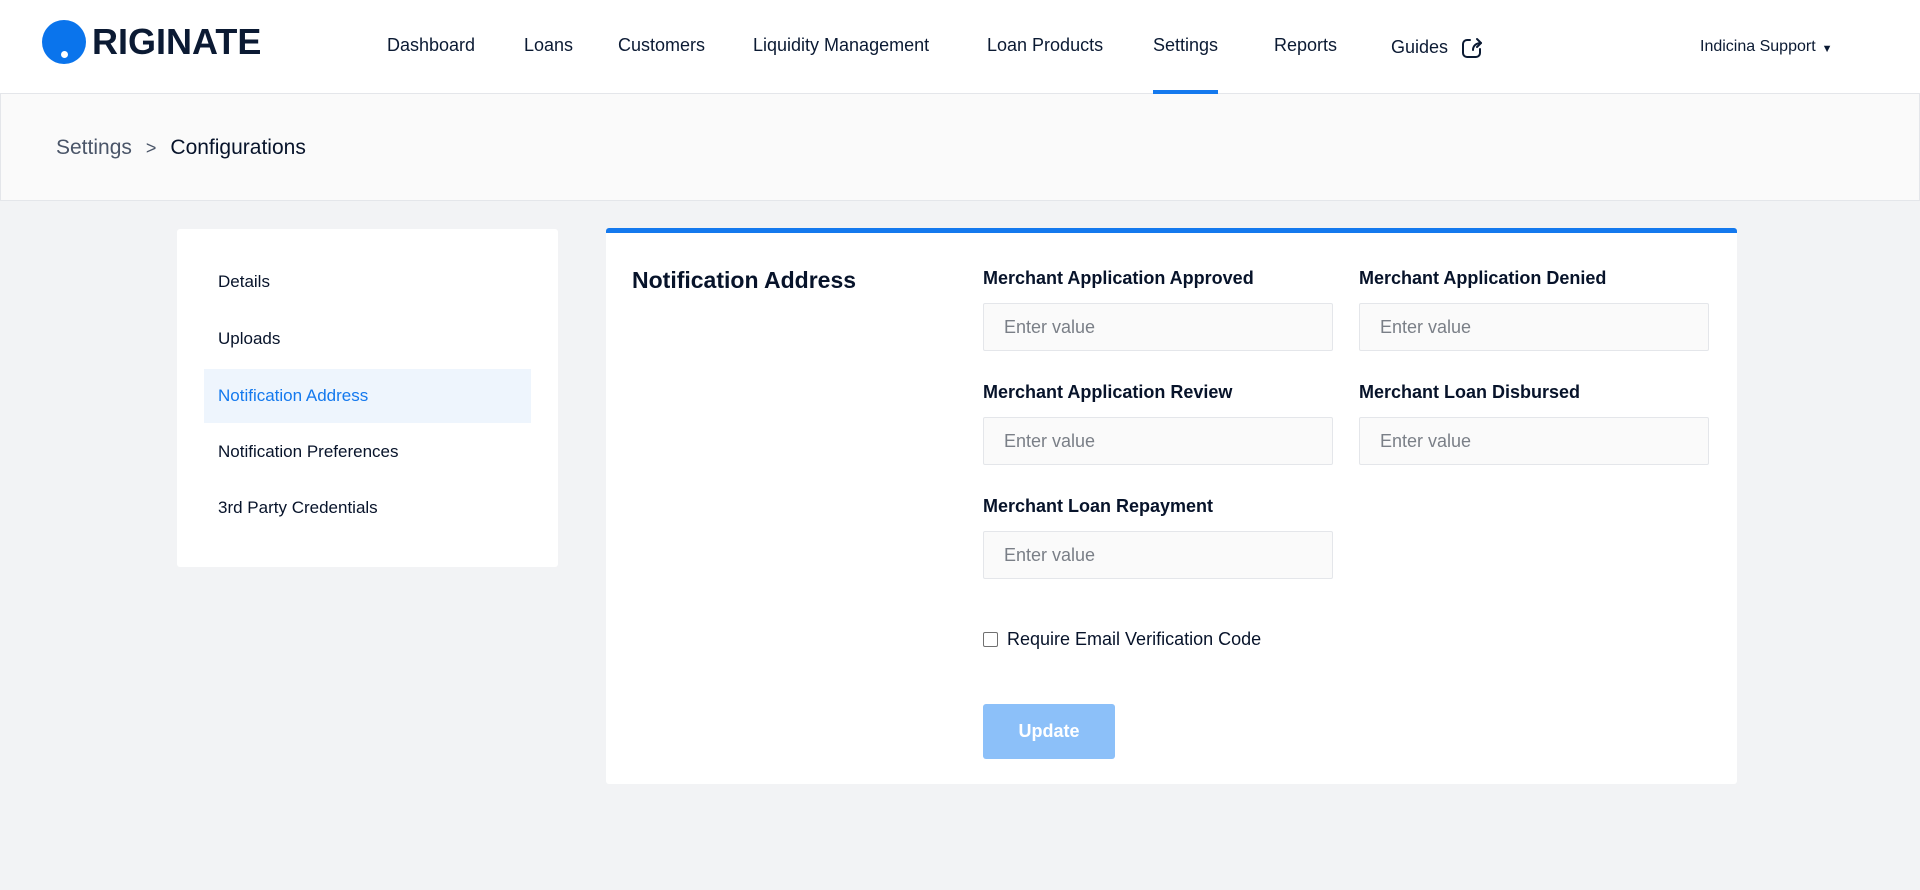 The height and width of the screenshot is (890, 1920). I want to click on require-email-verification-row: Require Email Verification Code, so click(1122, 639).